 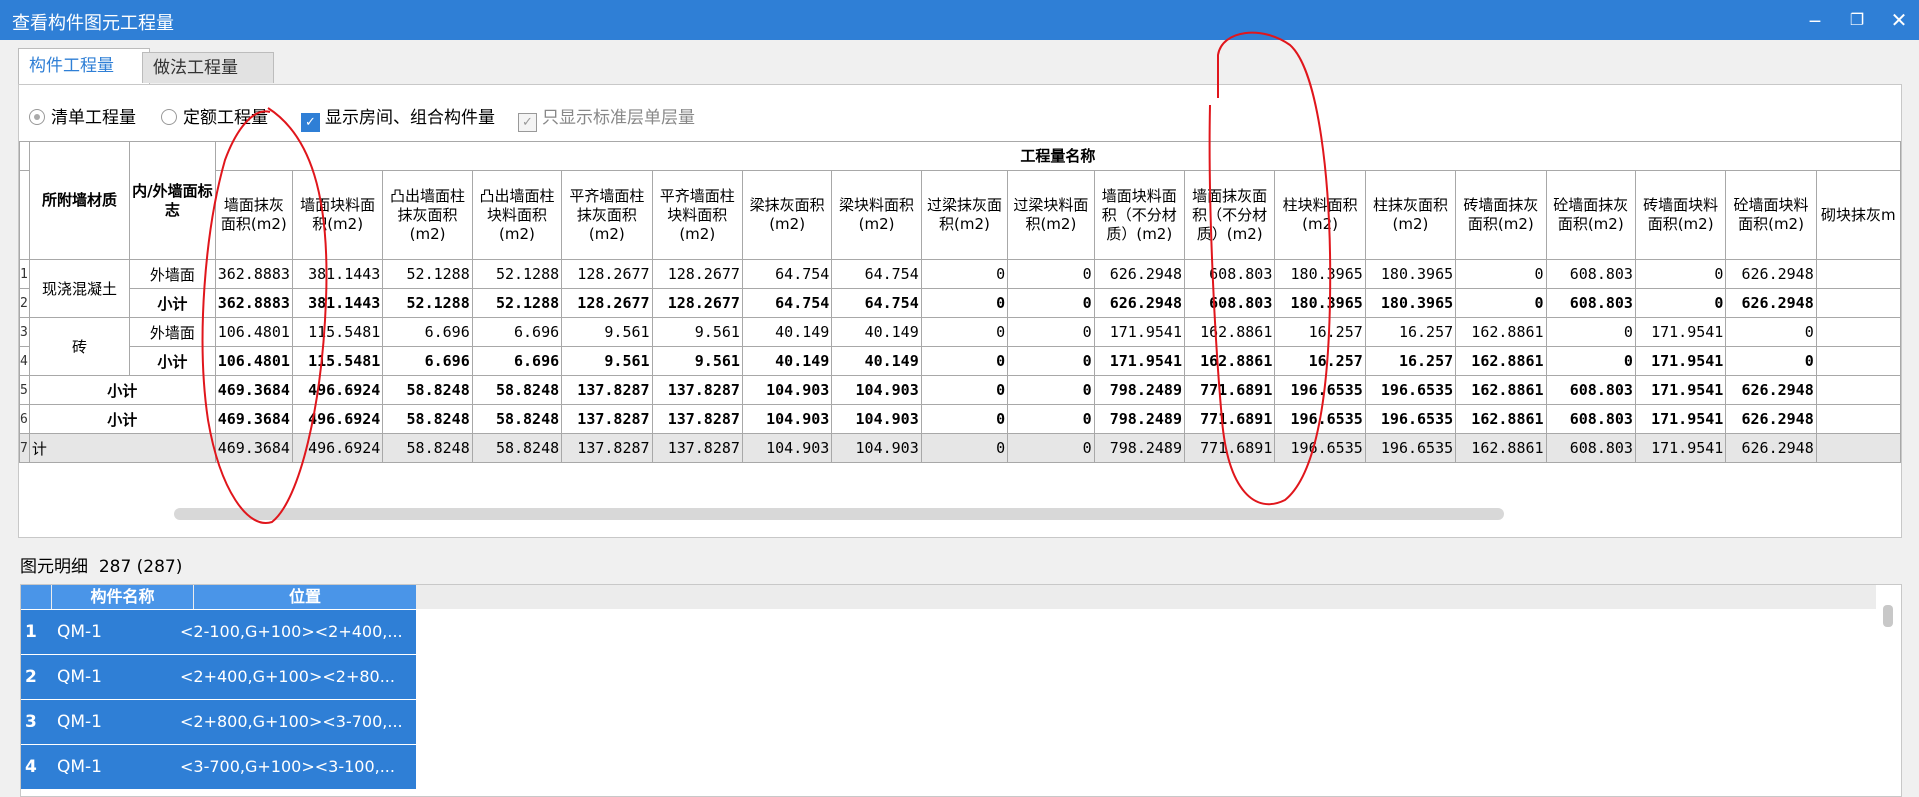 What do you see at coordinates (253, 361) in the screenshot?
I see `quantity-cell: 106.4801` at bounding box center [253, 361].